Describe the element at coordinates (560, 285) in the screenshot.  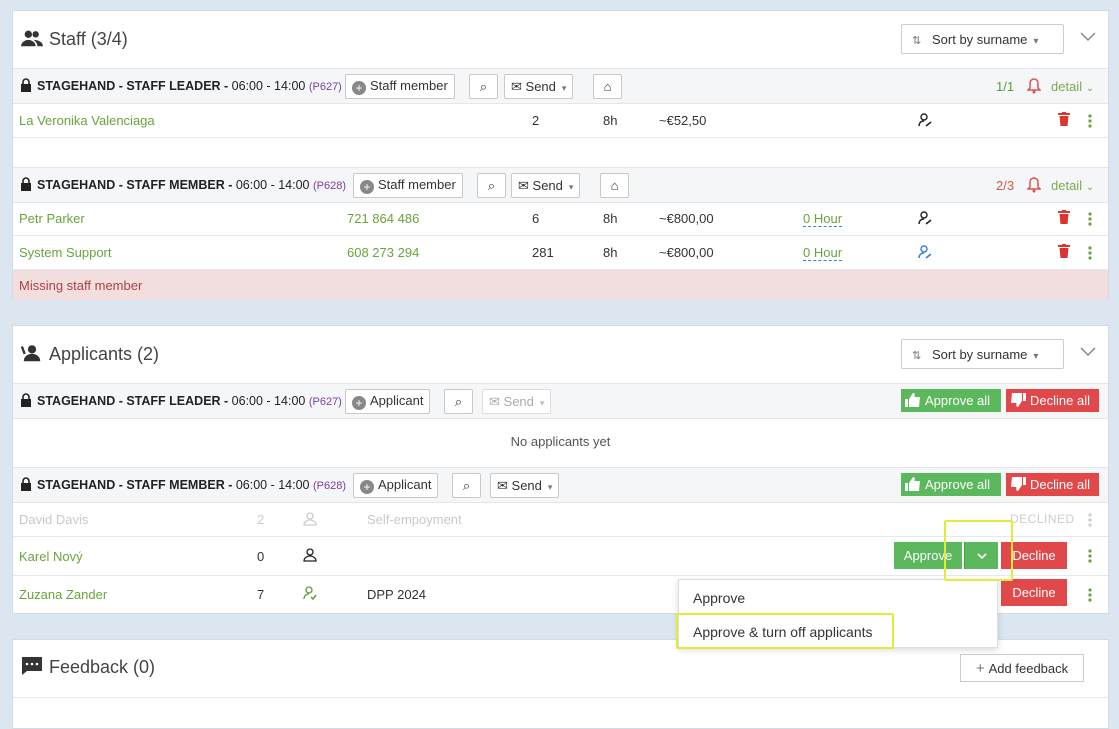
I see `missing-staff-alert: Missing staff member` at that location.